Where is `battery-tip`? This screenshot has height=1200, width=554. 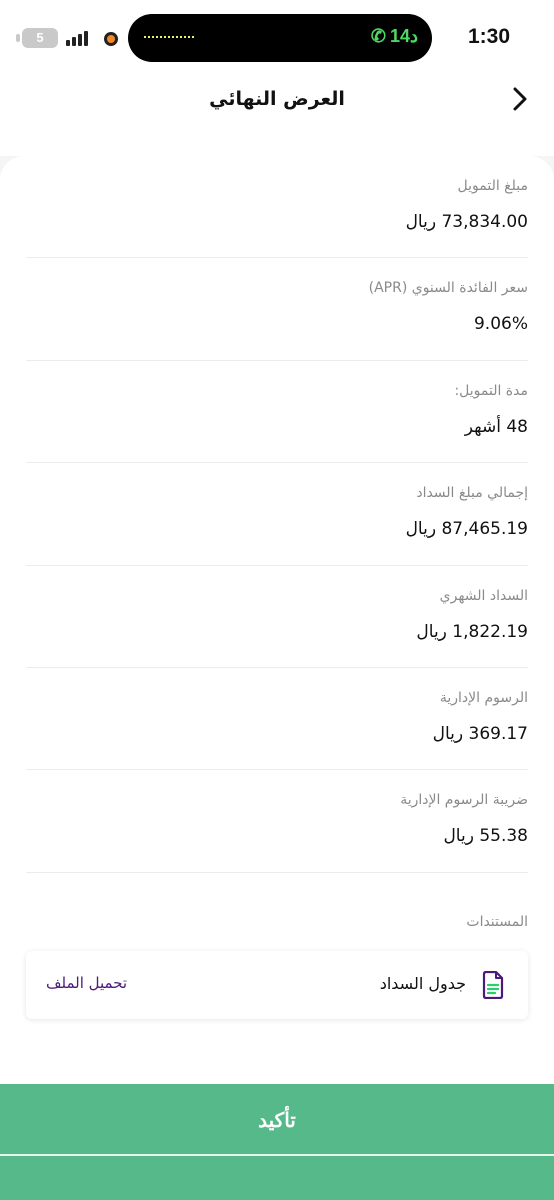 battery-tip is located at coordinates (18, 38).